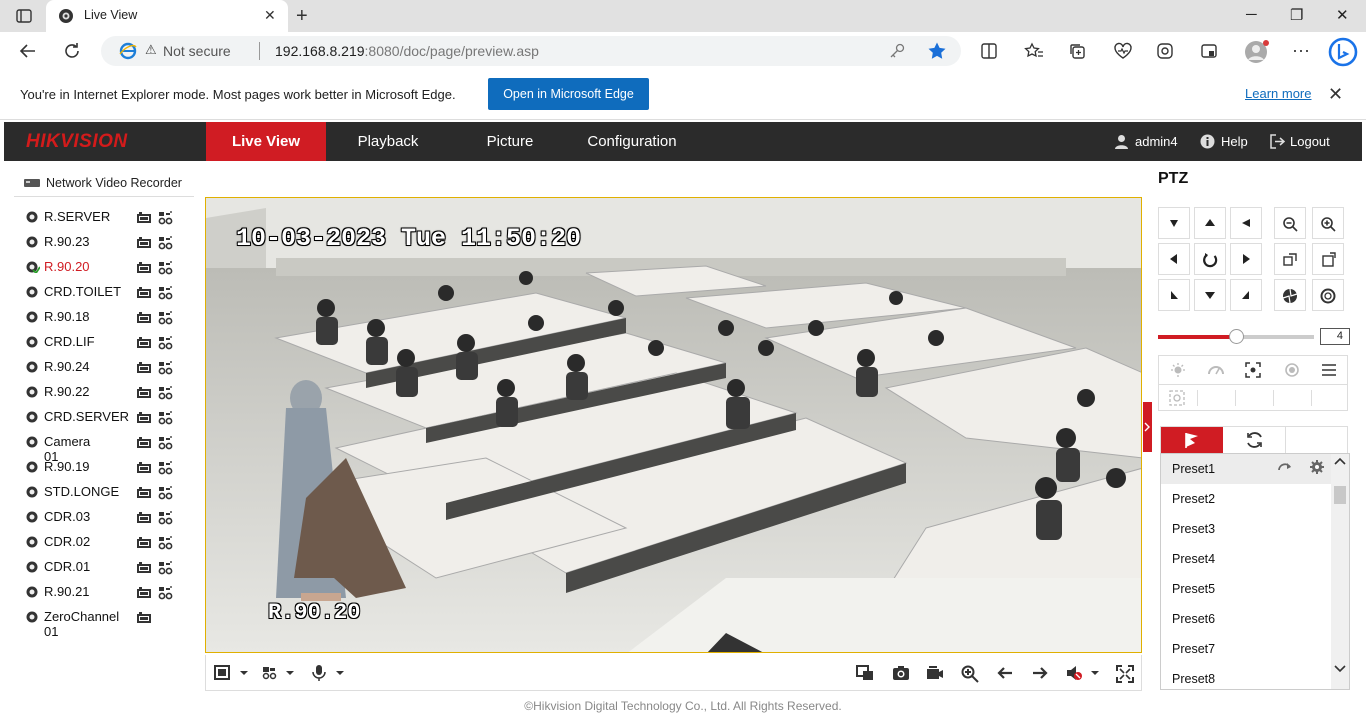 The height and width of the screenshot is (728, 1366). Describe the element at coordinates (302, 16) in the screenshot. I see `new-tab-icon: +` at that location.